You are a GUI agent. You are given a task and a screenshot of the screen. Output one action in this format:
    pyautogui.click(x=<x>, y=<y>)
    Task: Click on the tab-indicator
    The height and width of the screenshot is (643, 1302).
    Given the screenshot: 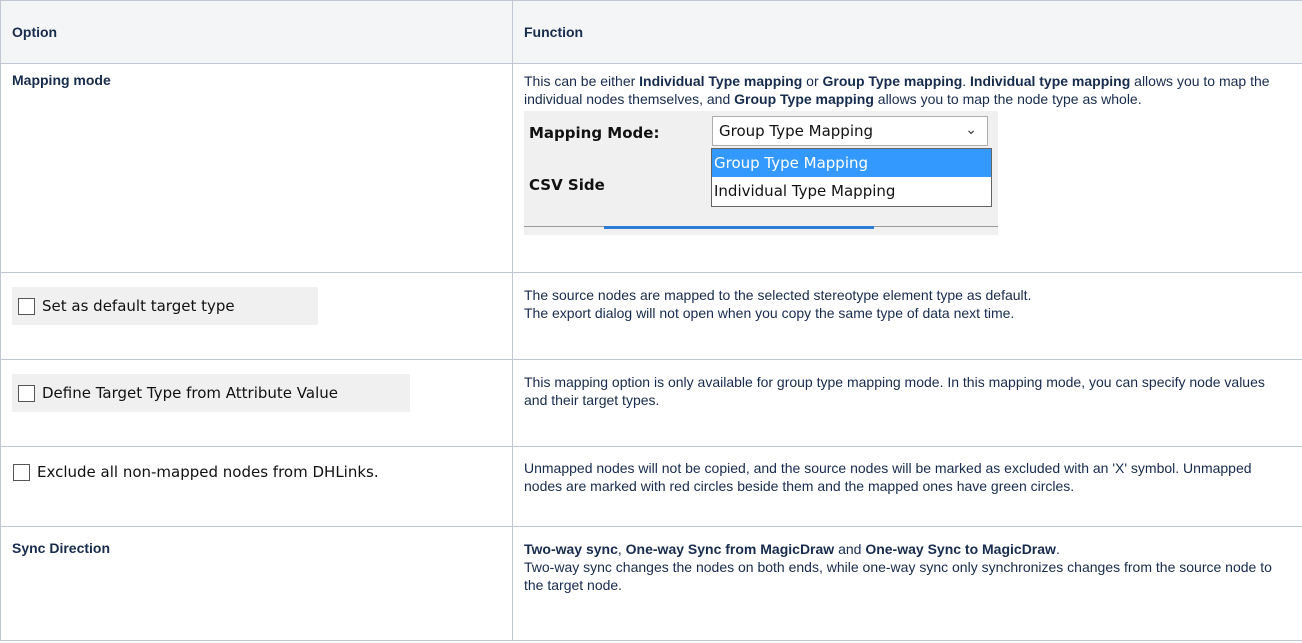 What is the action you would take?
    pyautogui.click(x=739, y=227)
    